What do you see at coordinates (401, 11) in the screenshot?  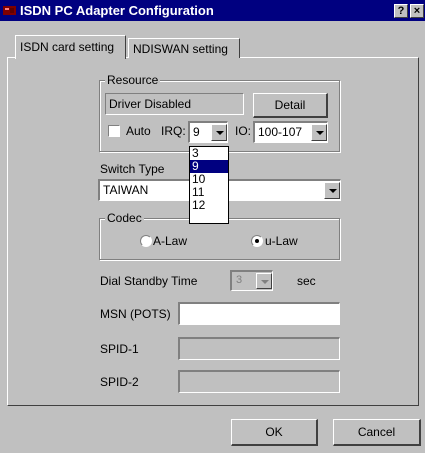 I see `help-button: ?` at bounding box center [401, 11].